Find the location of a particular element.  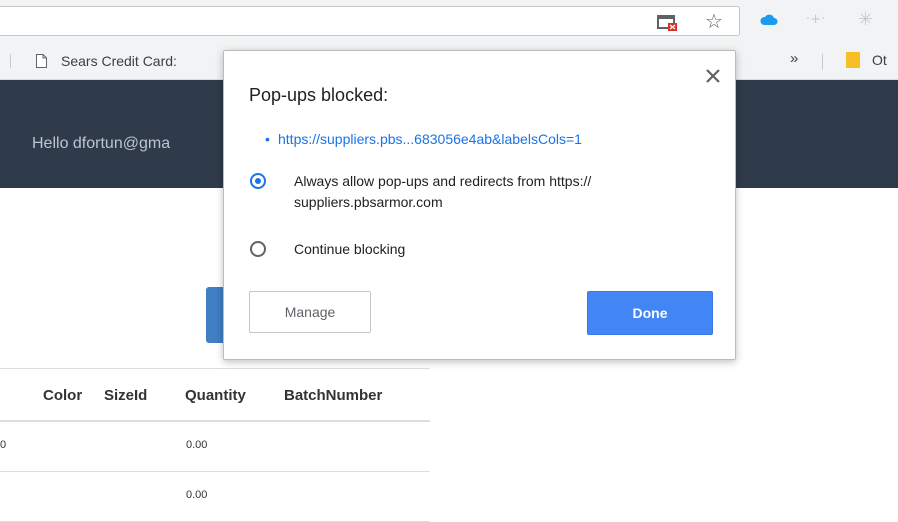

bookmark-sears-credit-card: Sears Credit Card: is located at coordinates (106, 61).